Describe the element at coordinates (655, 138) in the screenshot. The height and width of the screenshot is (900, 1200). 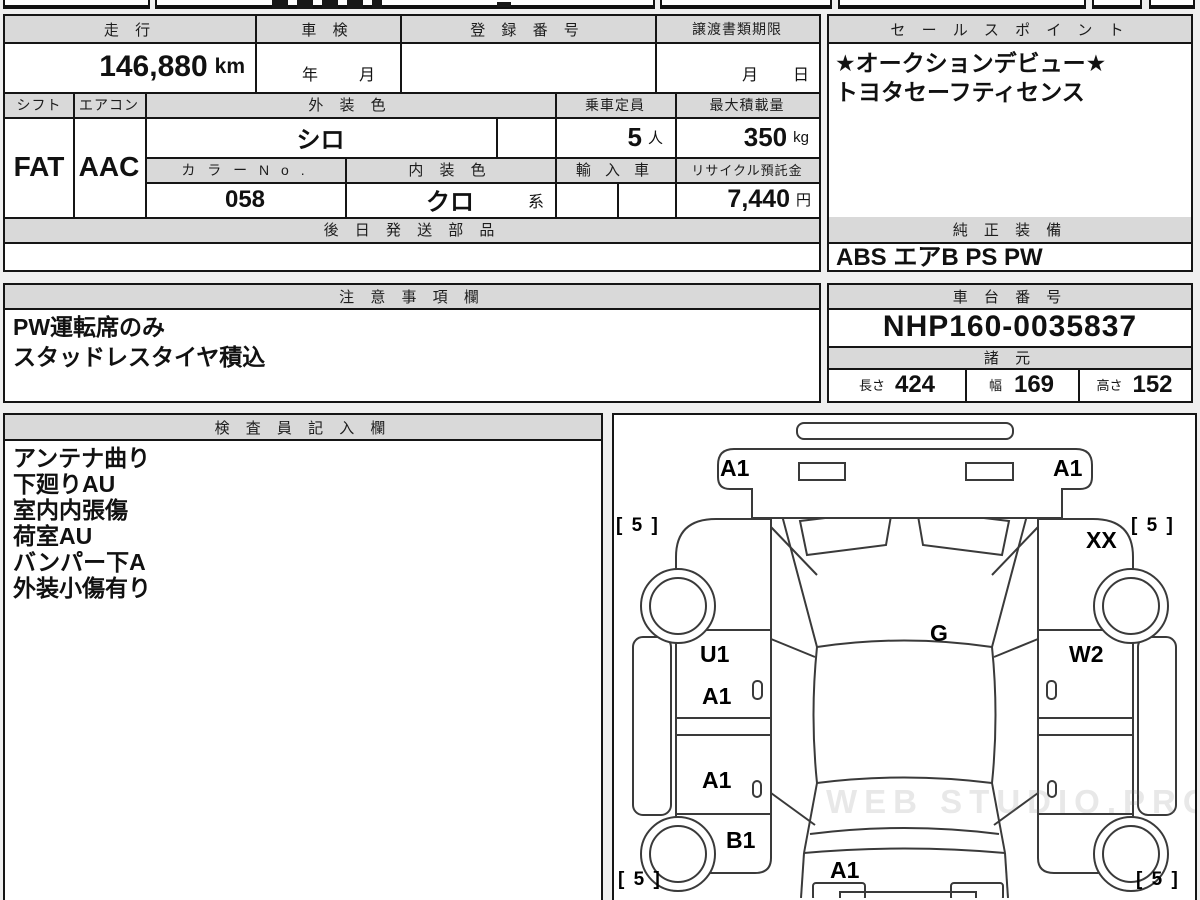
I see `capacity-unit: 人` at that location.